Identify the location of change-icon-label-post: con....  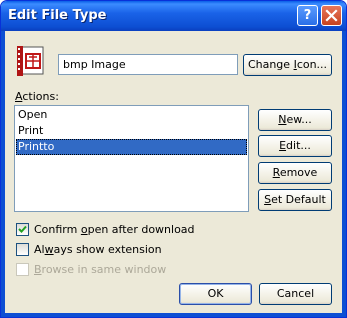
(312, 64).